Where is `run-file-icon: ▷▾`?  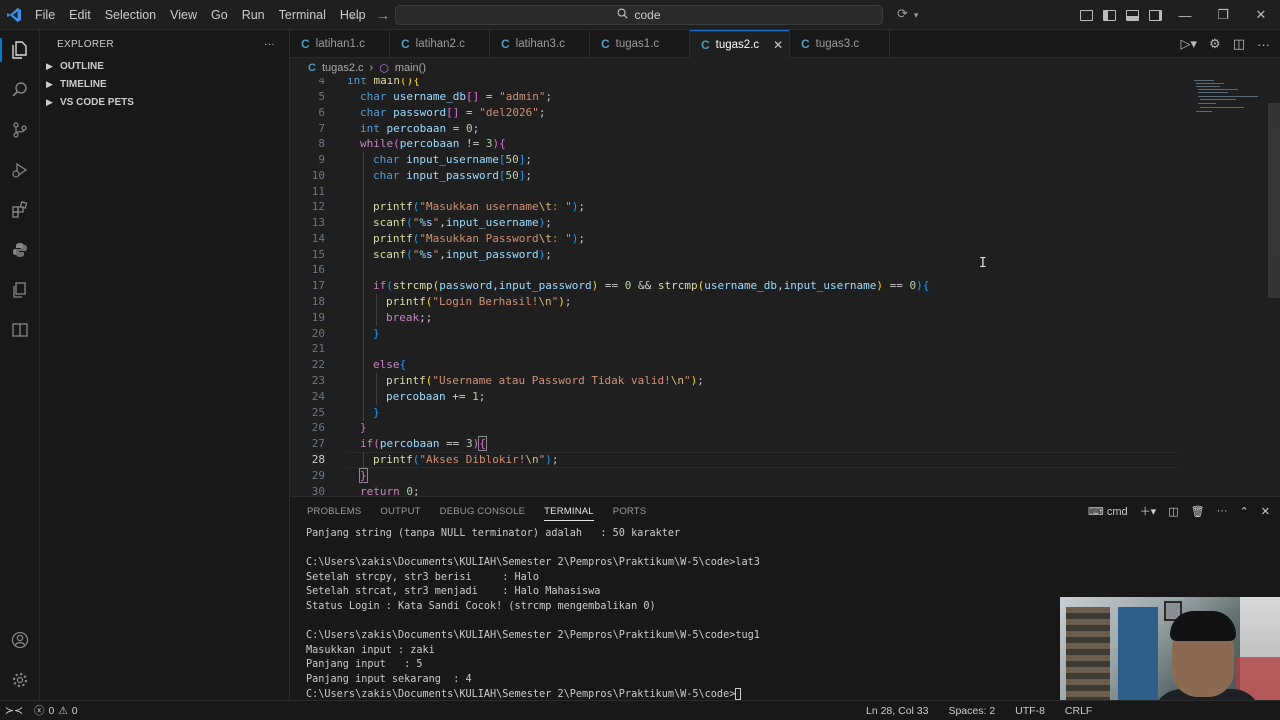 run-file-icon: ▷▾ is located at coordinates (1189, 44).